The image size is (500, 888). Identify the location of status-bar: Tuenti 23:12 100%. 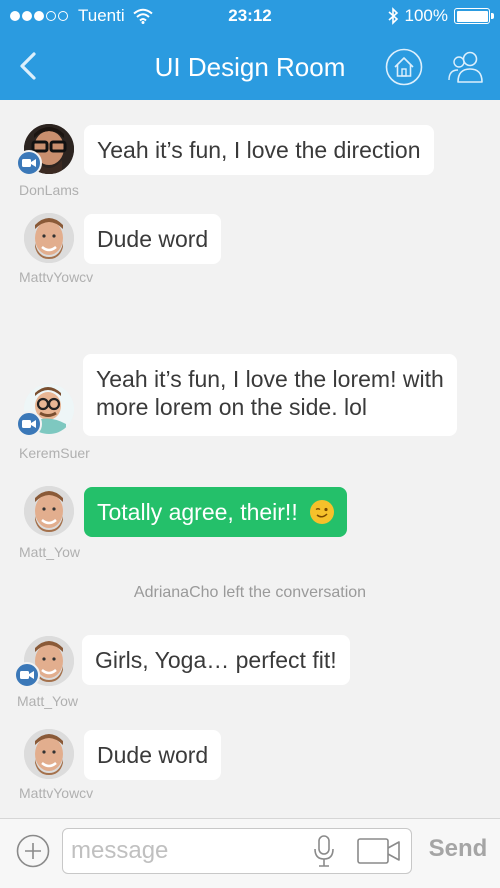
(250, 16).